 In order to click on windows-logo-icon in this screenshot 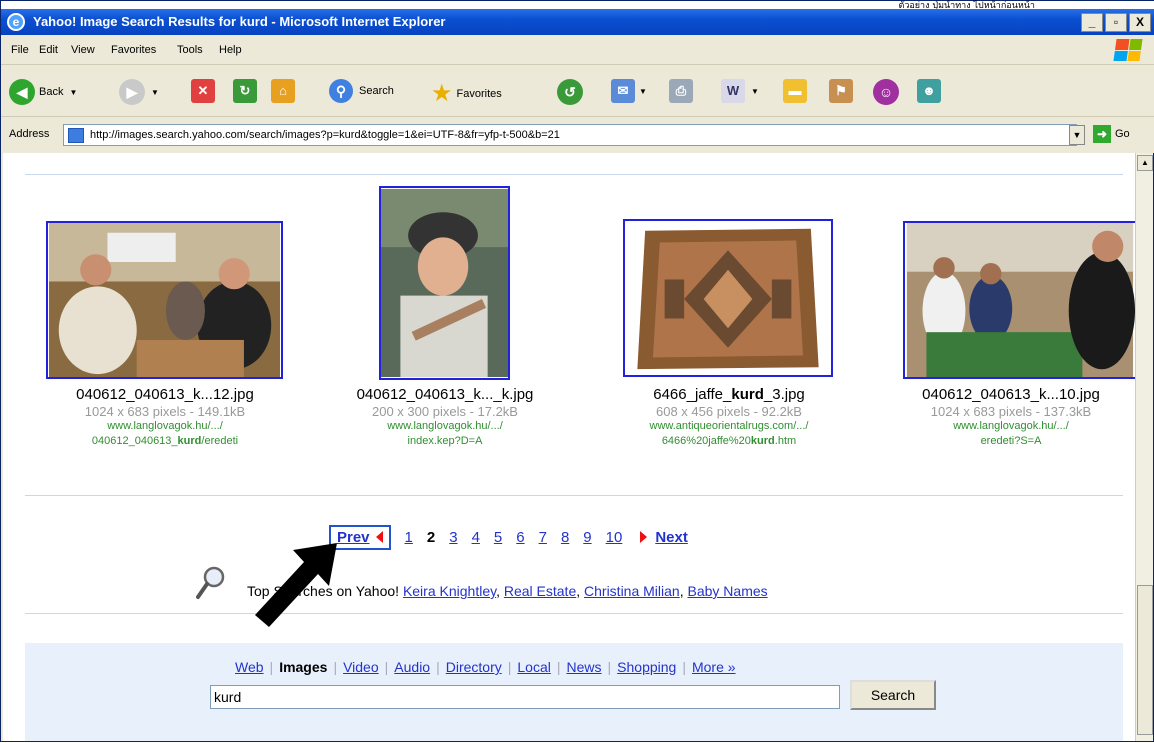, I will do `click(1128, 50)`.